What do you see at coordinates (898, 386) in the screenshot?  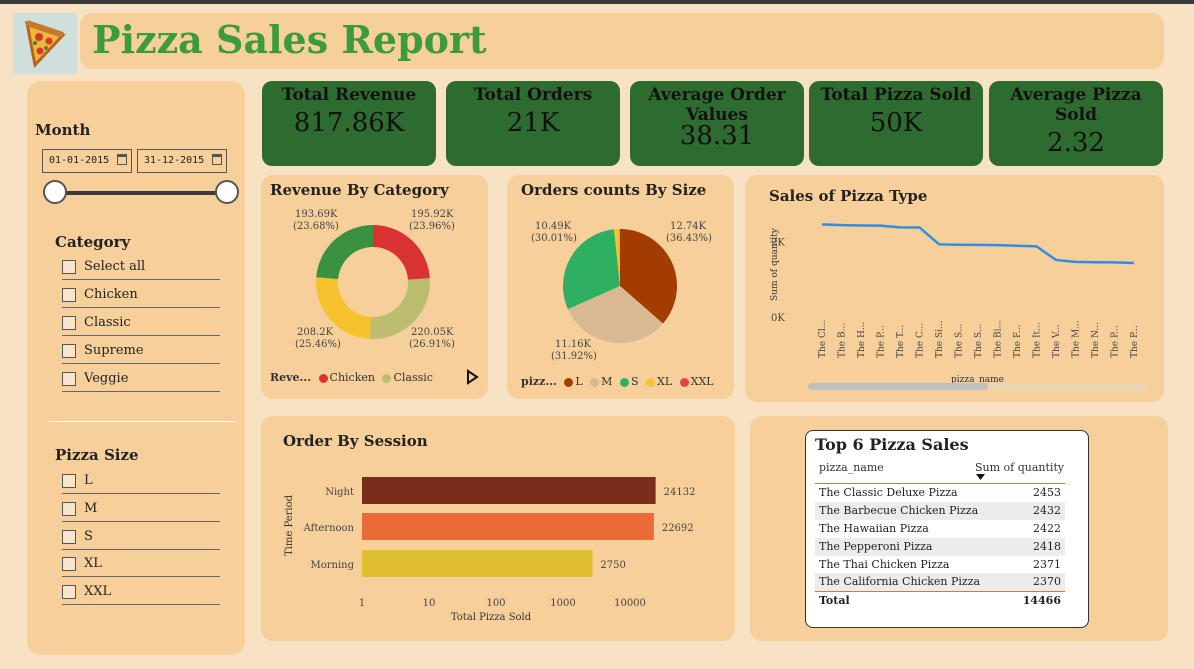 I see `scrollbar-thumb` at bounding box center [898, 386].